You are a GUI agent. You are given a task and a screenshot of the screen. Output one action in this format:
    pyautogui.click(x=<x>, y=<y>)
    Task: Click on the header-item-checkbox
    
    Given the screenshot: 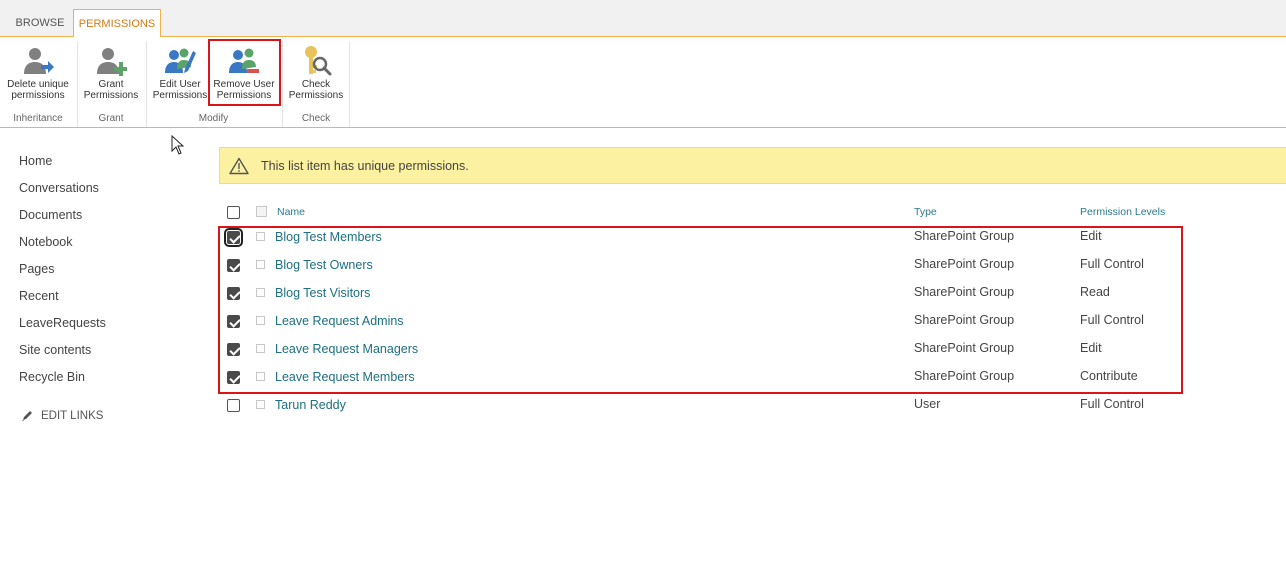 What is the action you would take?
    pyautogui.click(x=261, y=211)
    